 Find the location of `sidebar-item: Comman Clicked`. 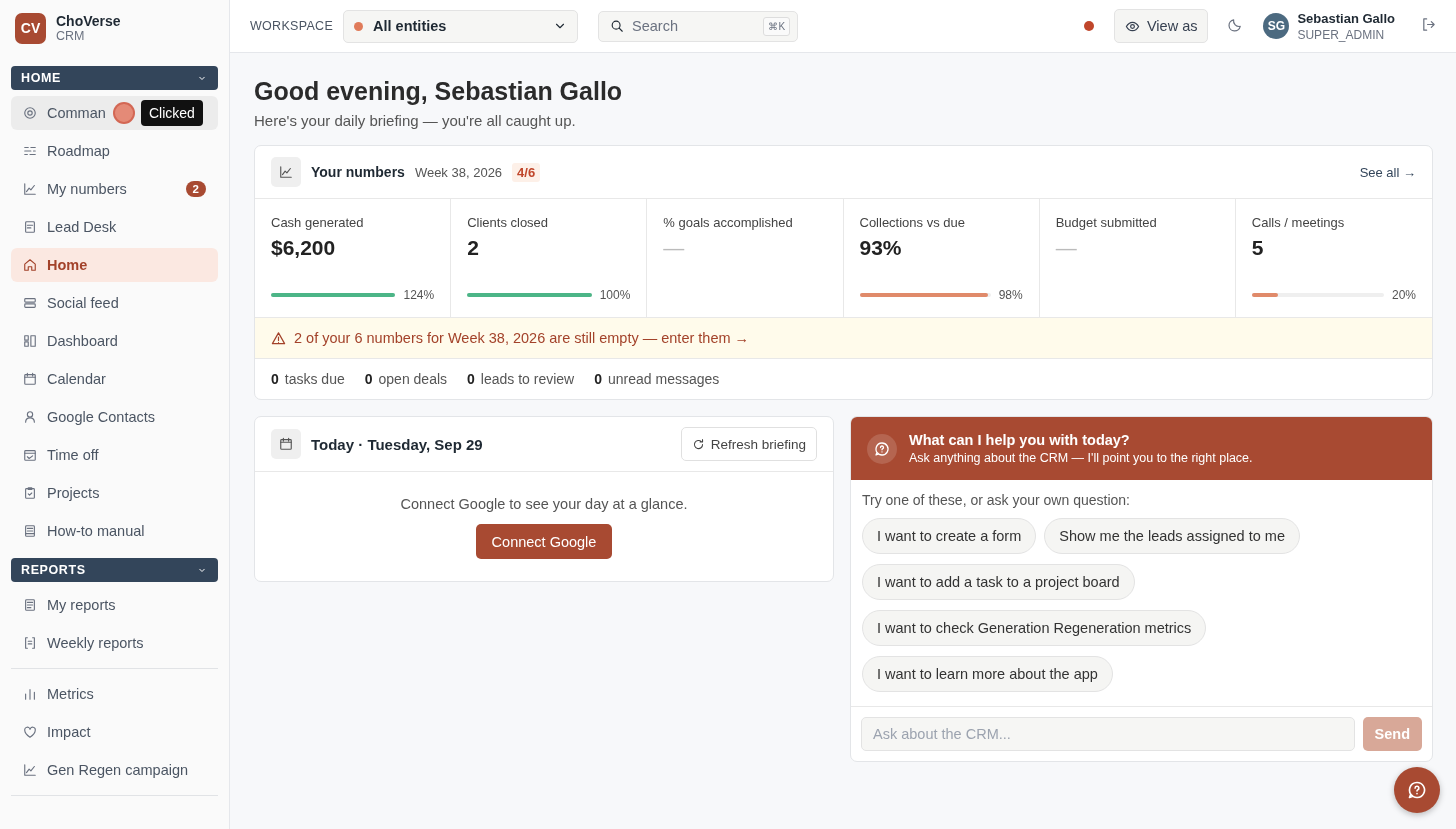

sidebar-item: Comman Clicked is located at coordinates (114, 113).